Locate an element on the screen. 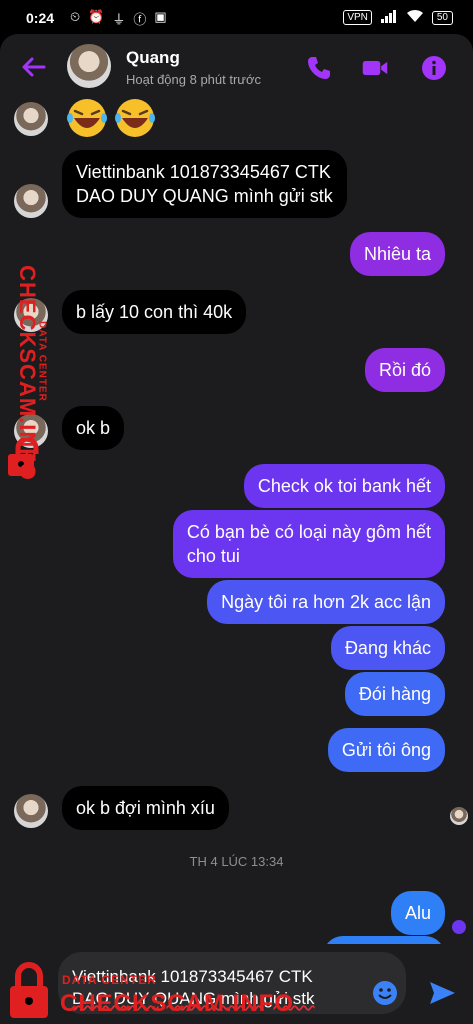  emoji-icon is located at coordinates (385, 993).